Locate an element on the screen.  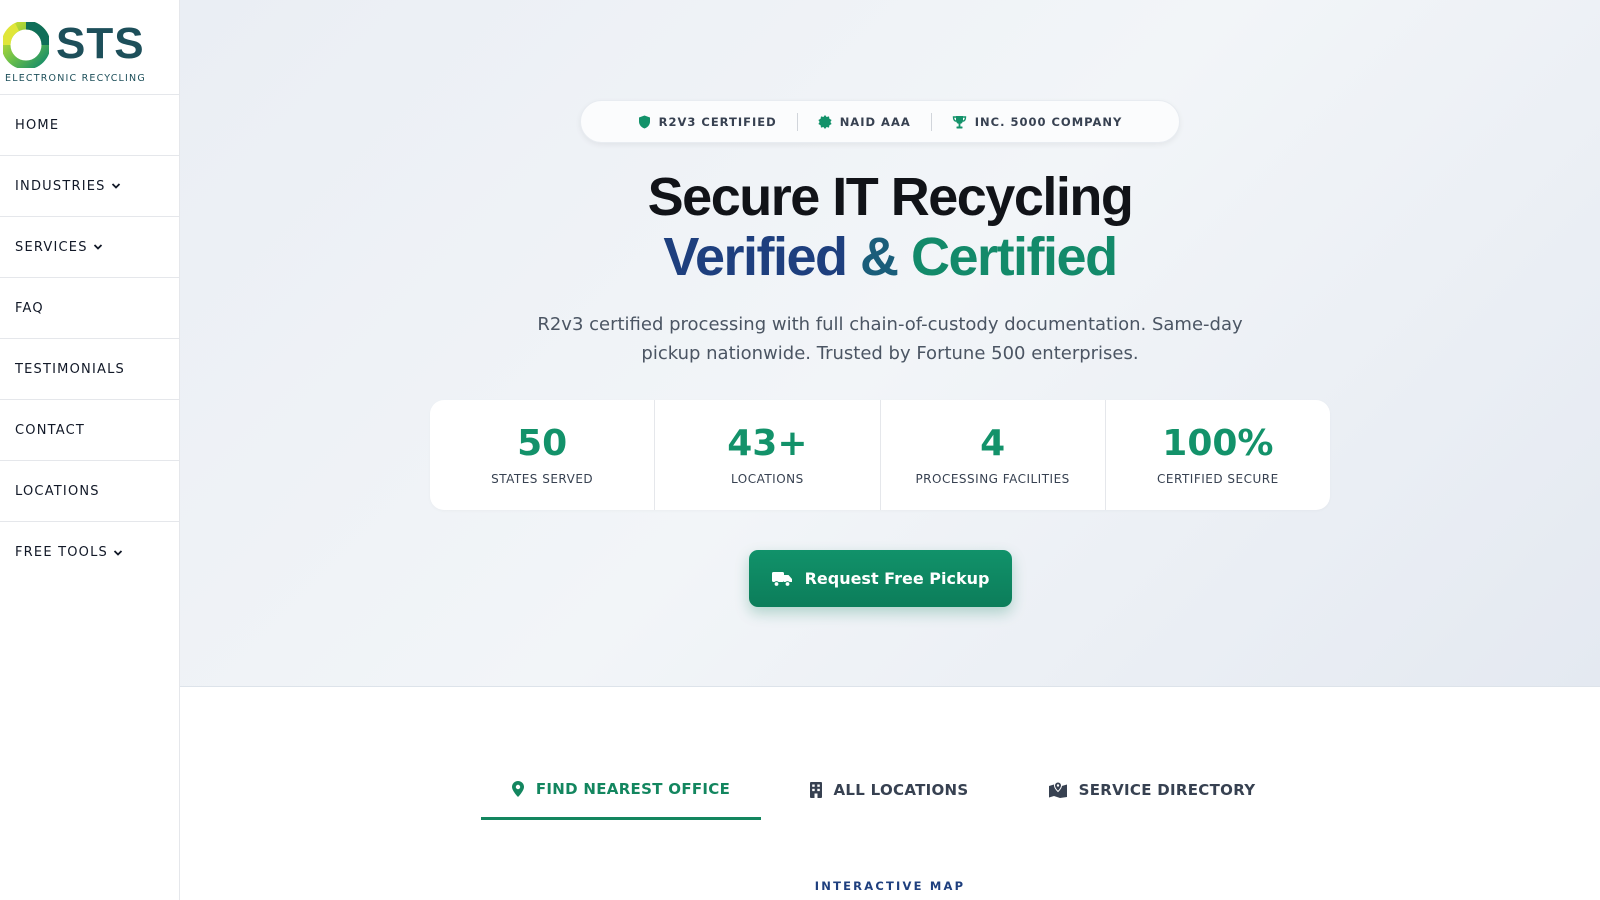
badge-label: INC. 5000 COMPANY is located at coordinates (1048, 121).